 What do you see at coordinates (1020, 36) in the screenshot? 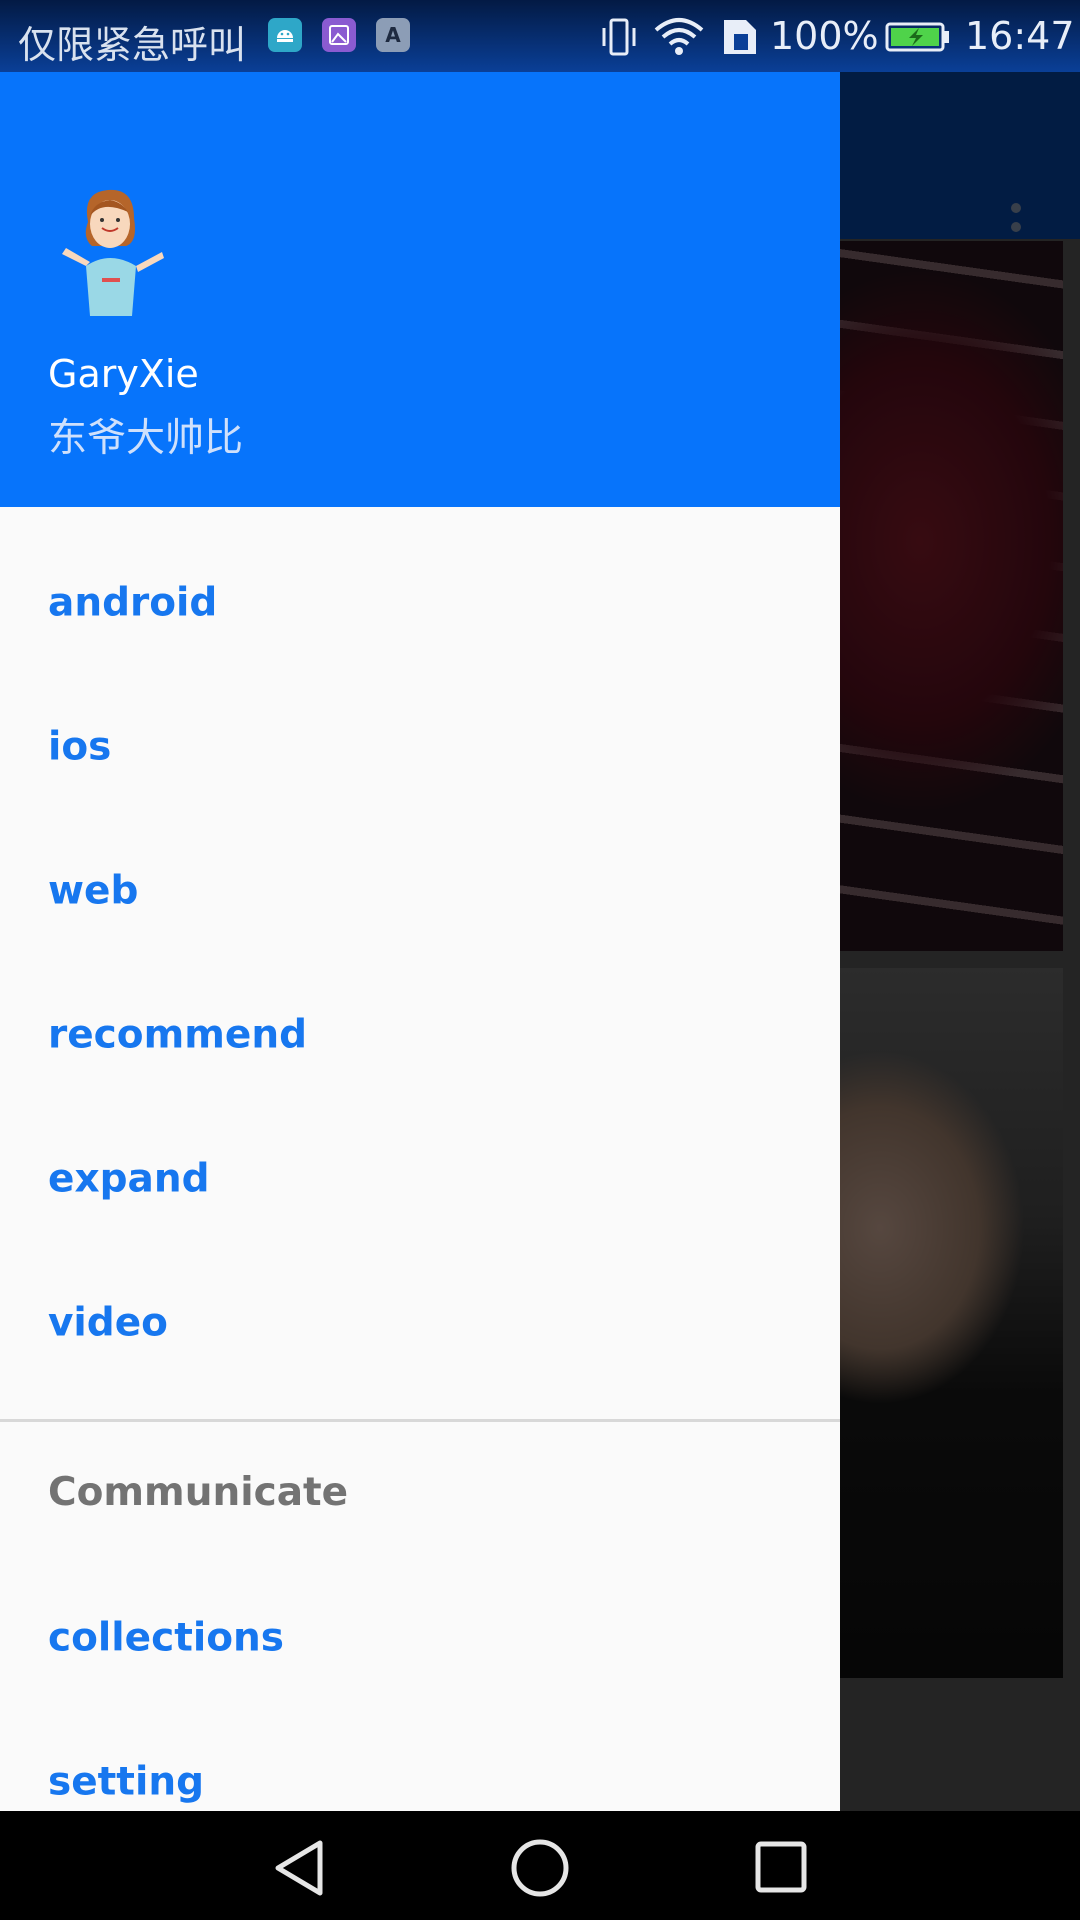
I see `clock: 16:47` at bounding box center [1020, 36].